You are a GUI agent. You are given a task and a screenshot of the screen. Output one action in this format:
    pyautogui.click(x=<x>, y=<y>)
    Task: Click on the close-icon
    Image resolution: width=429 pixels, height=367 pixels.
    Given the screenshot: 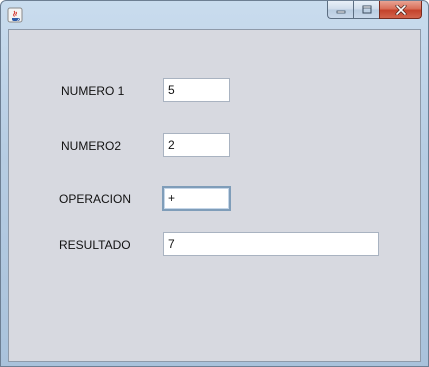 What is the action you would take?
    pyautogui.click(x=400, y=9)
    